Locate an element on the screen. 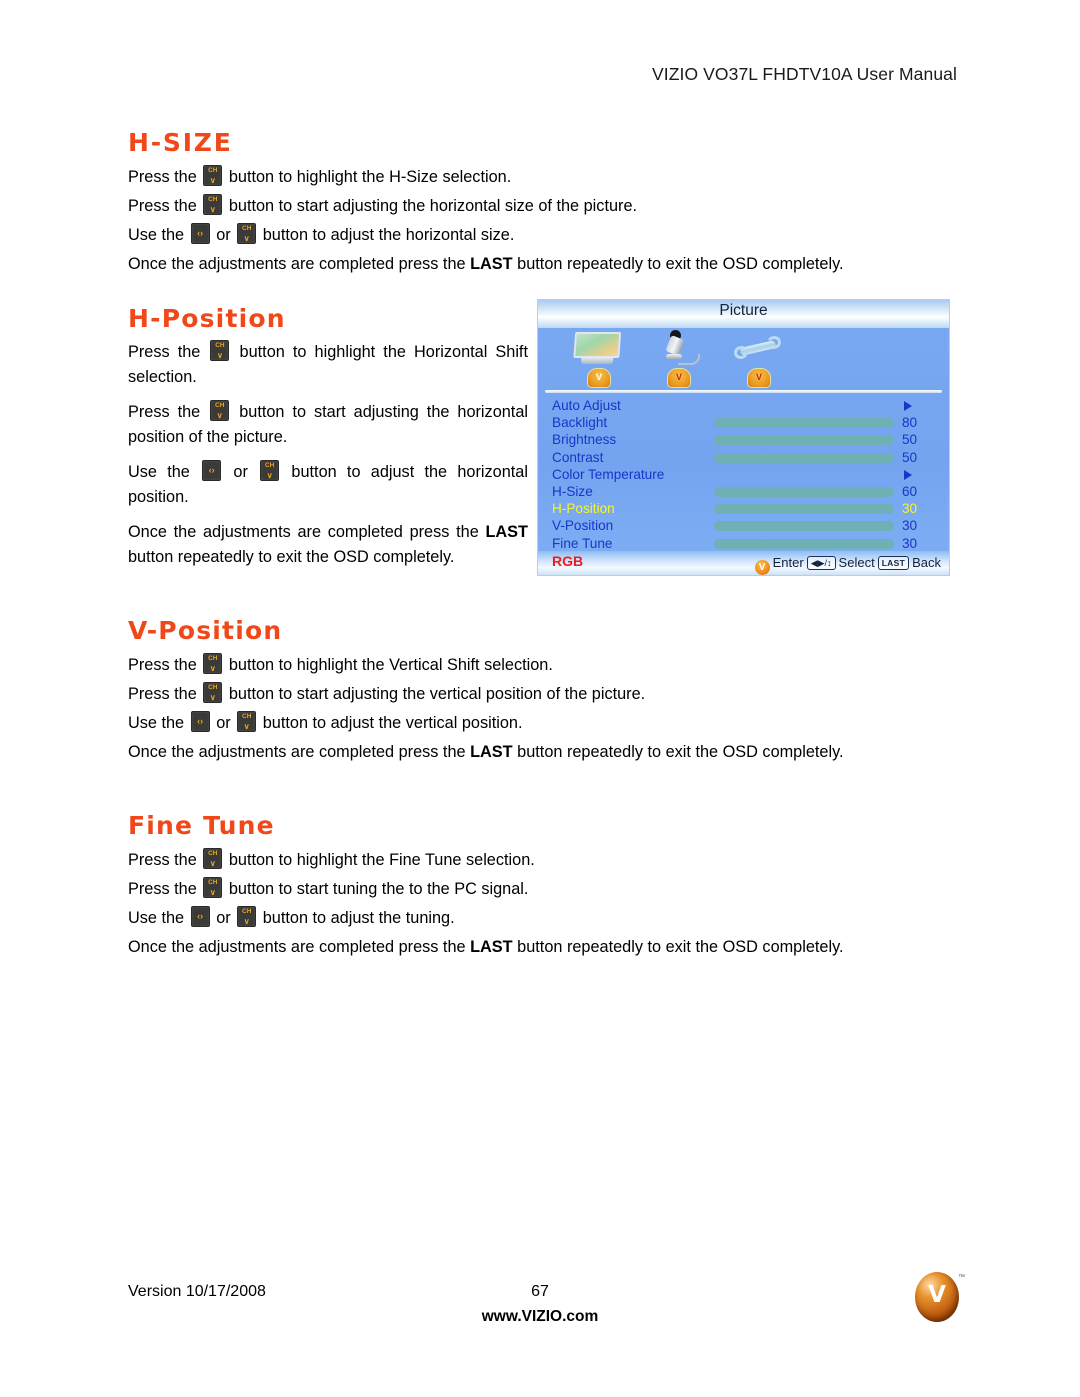  osd-row-value: 80 is located at coordinates (910, 423).